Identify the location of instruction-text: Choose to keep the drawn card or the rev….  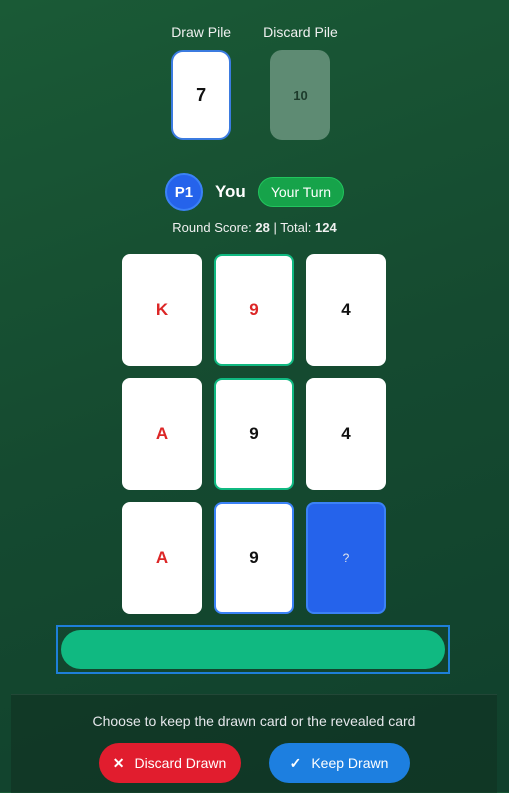
(254, 721).